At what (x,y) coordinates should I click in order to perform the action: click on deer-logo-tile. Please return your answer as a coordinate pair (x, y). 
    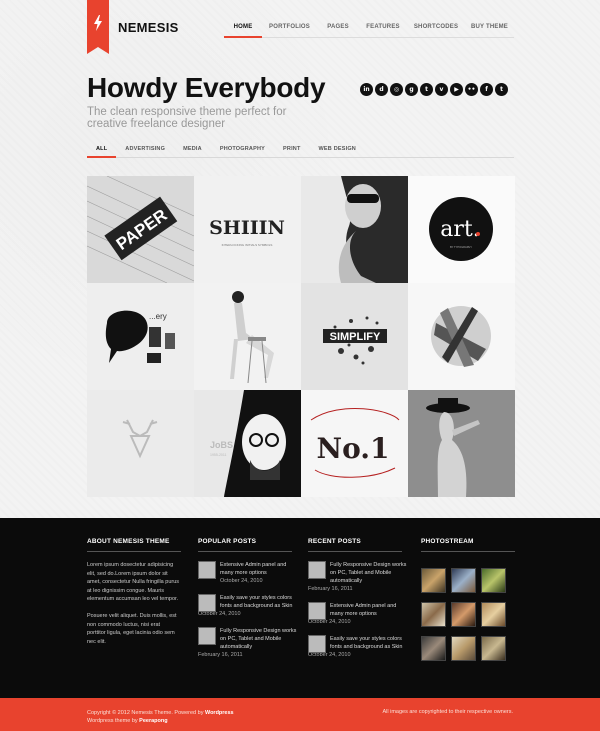
    Looking at the image, I should click on (140, 443).